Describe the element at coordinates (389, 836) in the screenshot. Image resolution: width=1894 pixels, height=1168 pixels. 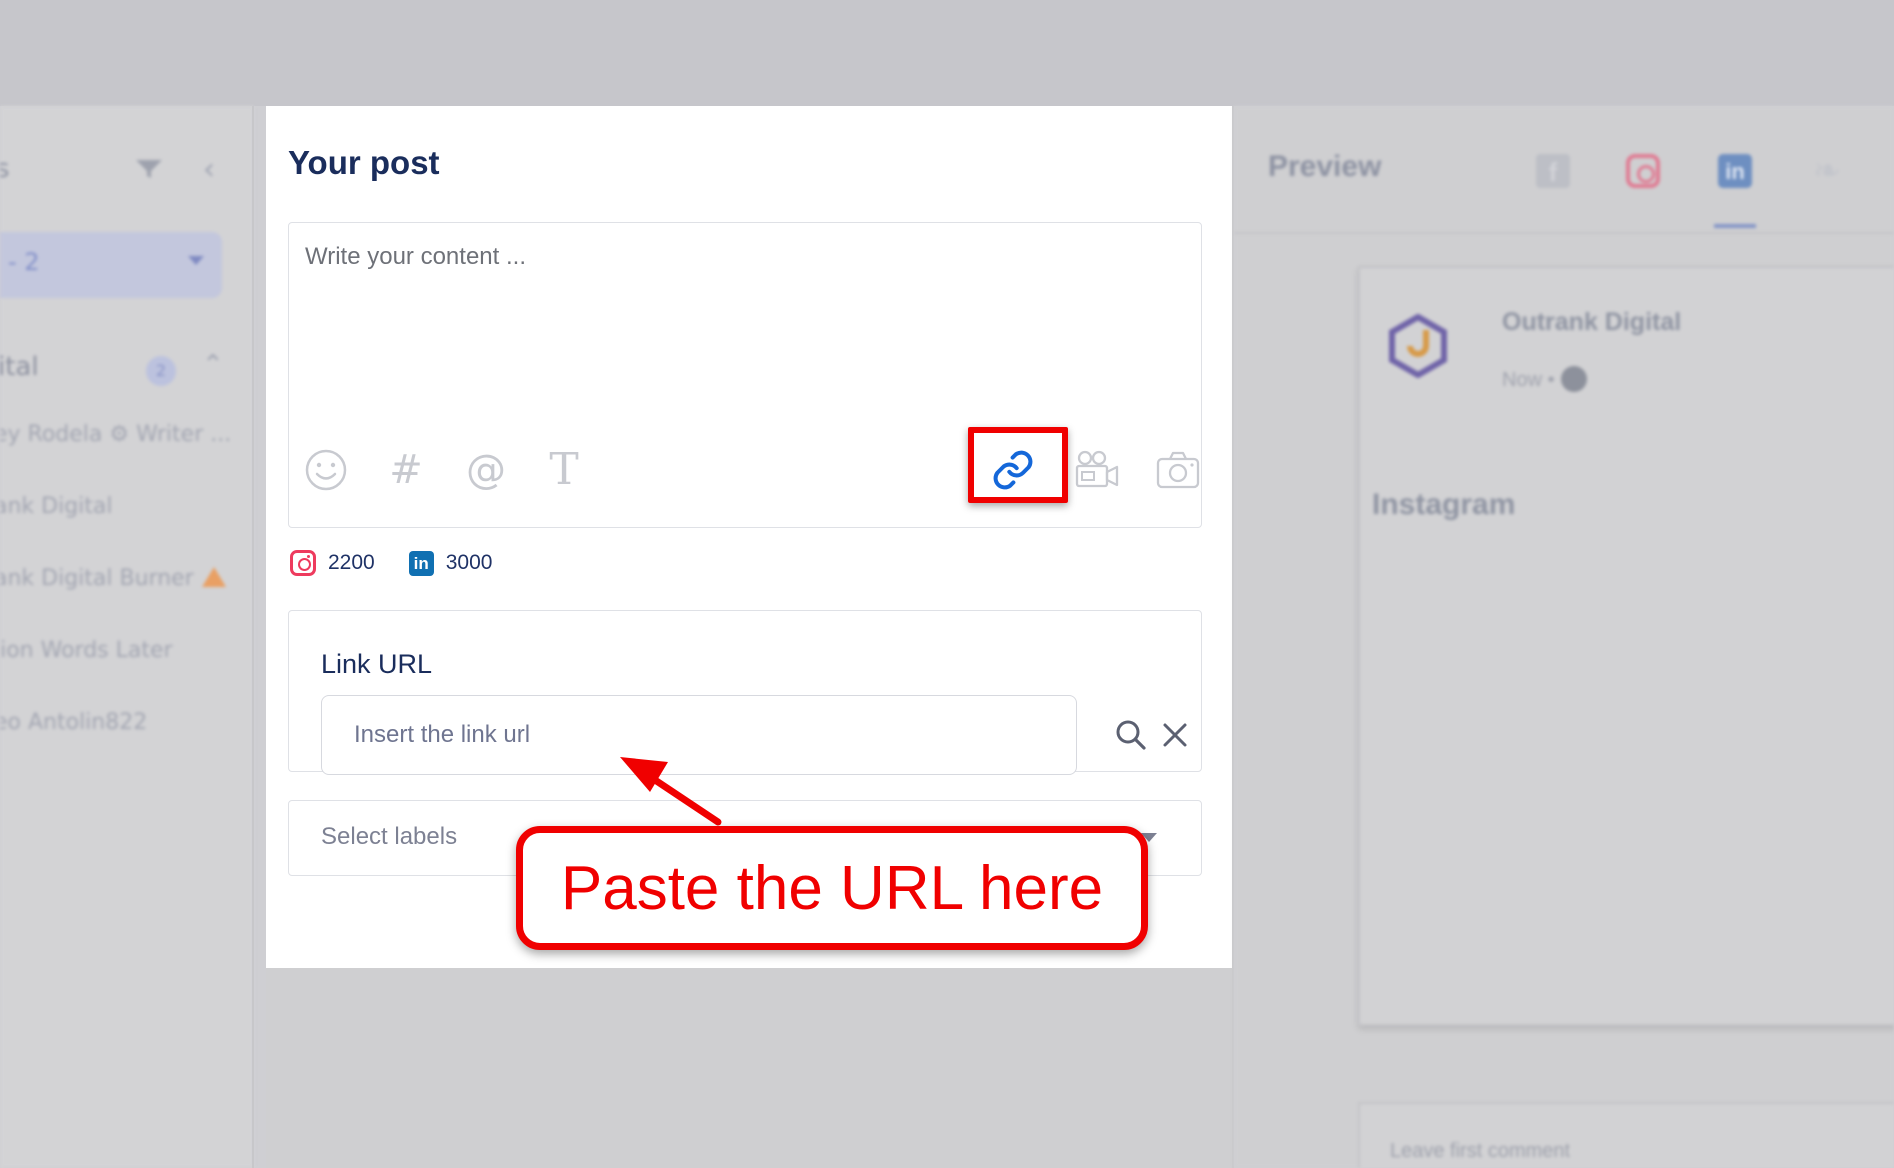
I see `labels-select-placeholder: Select labels` at that location.